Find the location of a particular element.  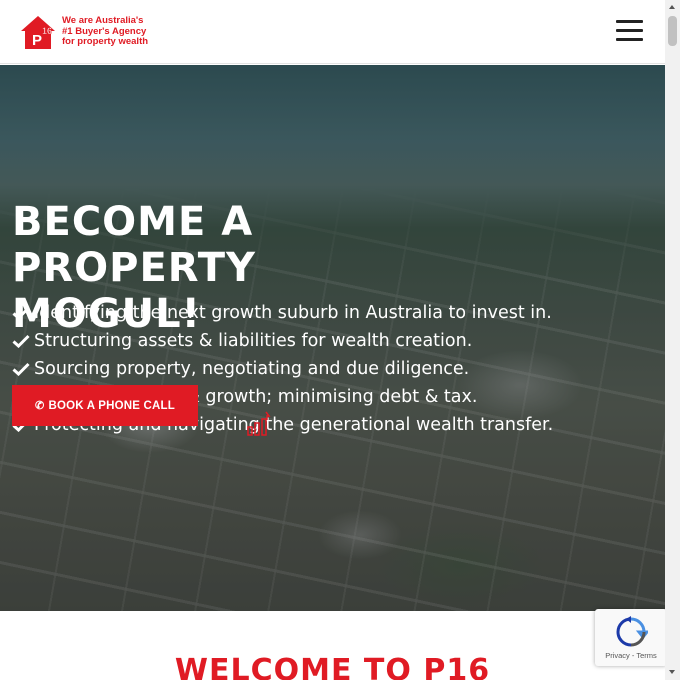

hamburger-menu-icon is located at coordinates (630, 31).